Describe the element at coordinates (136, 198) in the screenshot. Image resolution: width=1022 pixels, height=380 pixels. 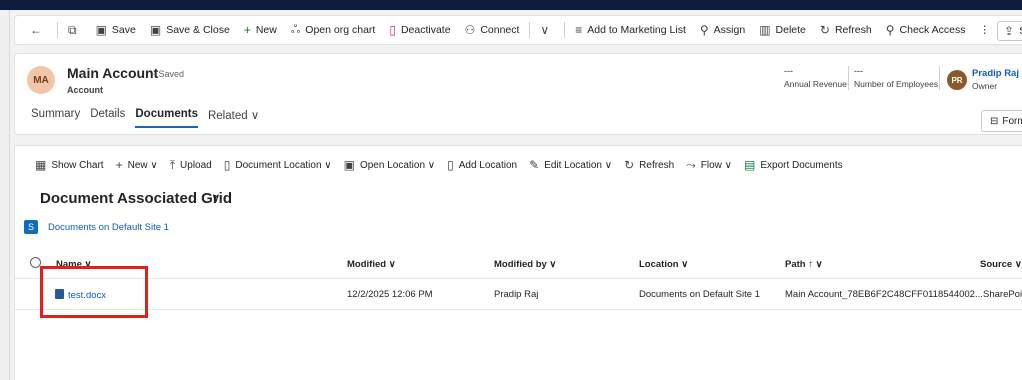
I see `grid-title: Document Associated Grid` at that location.